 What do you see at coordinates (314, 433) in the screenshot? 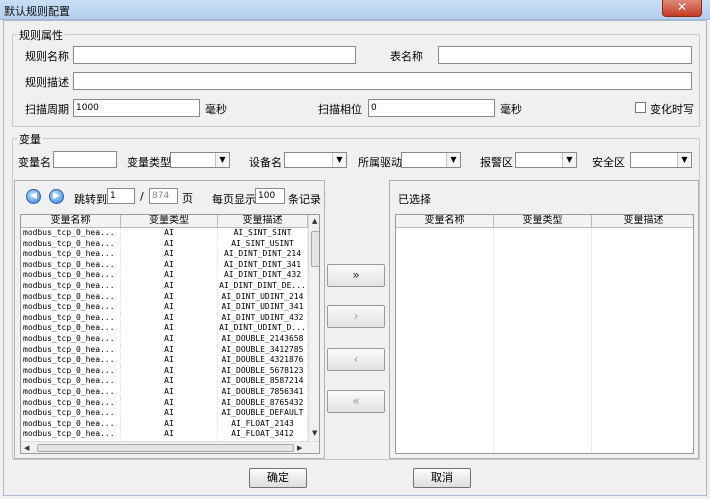
I see `scroll-down-icon: ▼` at bounding box center [314, 433].